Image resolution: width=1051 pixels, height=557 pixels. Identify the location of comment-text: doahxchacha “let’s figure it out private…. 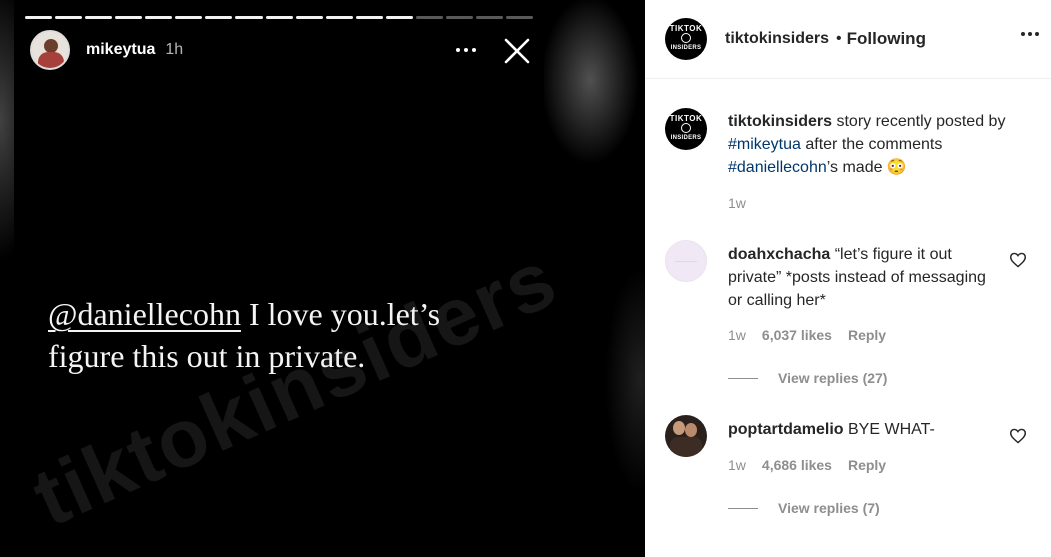
(857, 277).